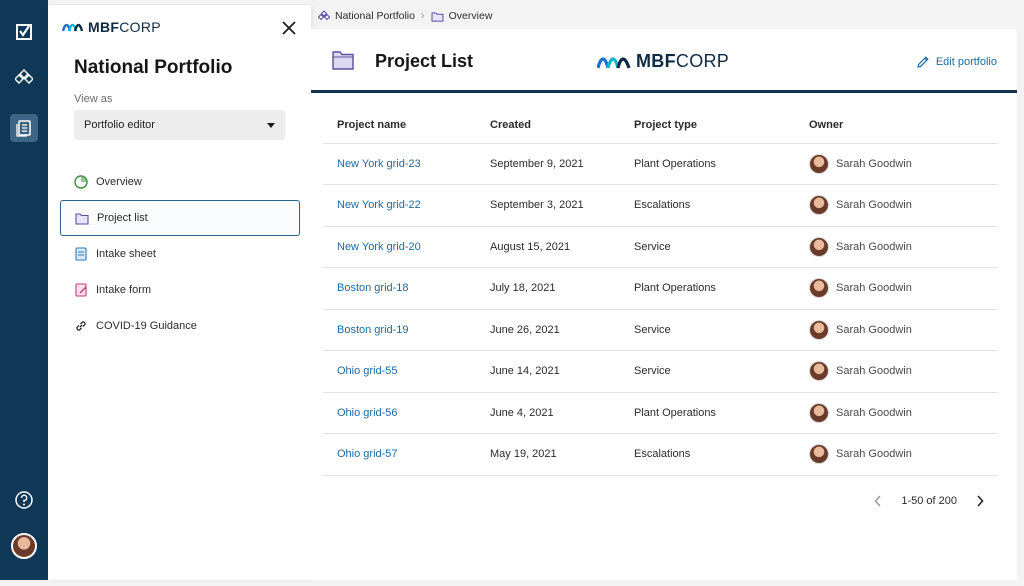  What do you see at coordinates (271, 125) in the screenshot?
I see `caret-down-icon` at bounding box center [271, 125].